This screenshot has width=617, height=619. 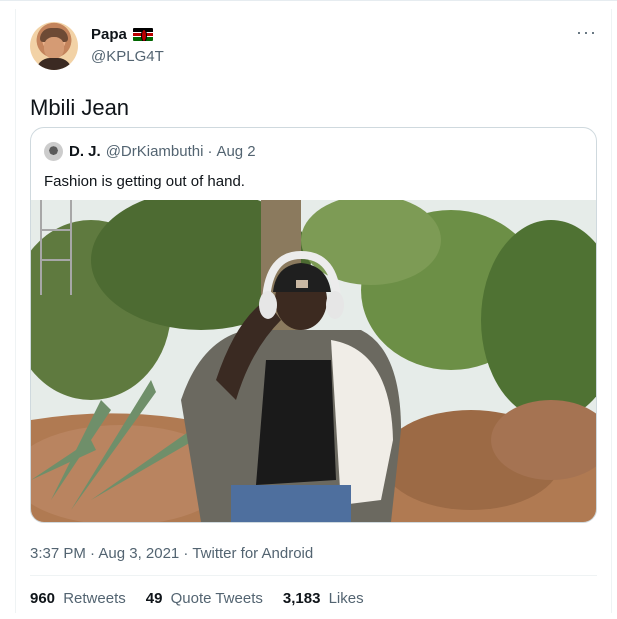 What do you see at coordinates (43, 598) in the screenshot?
I see `stat-count: 960` at bounding box center [43, 598].